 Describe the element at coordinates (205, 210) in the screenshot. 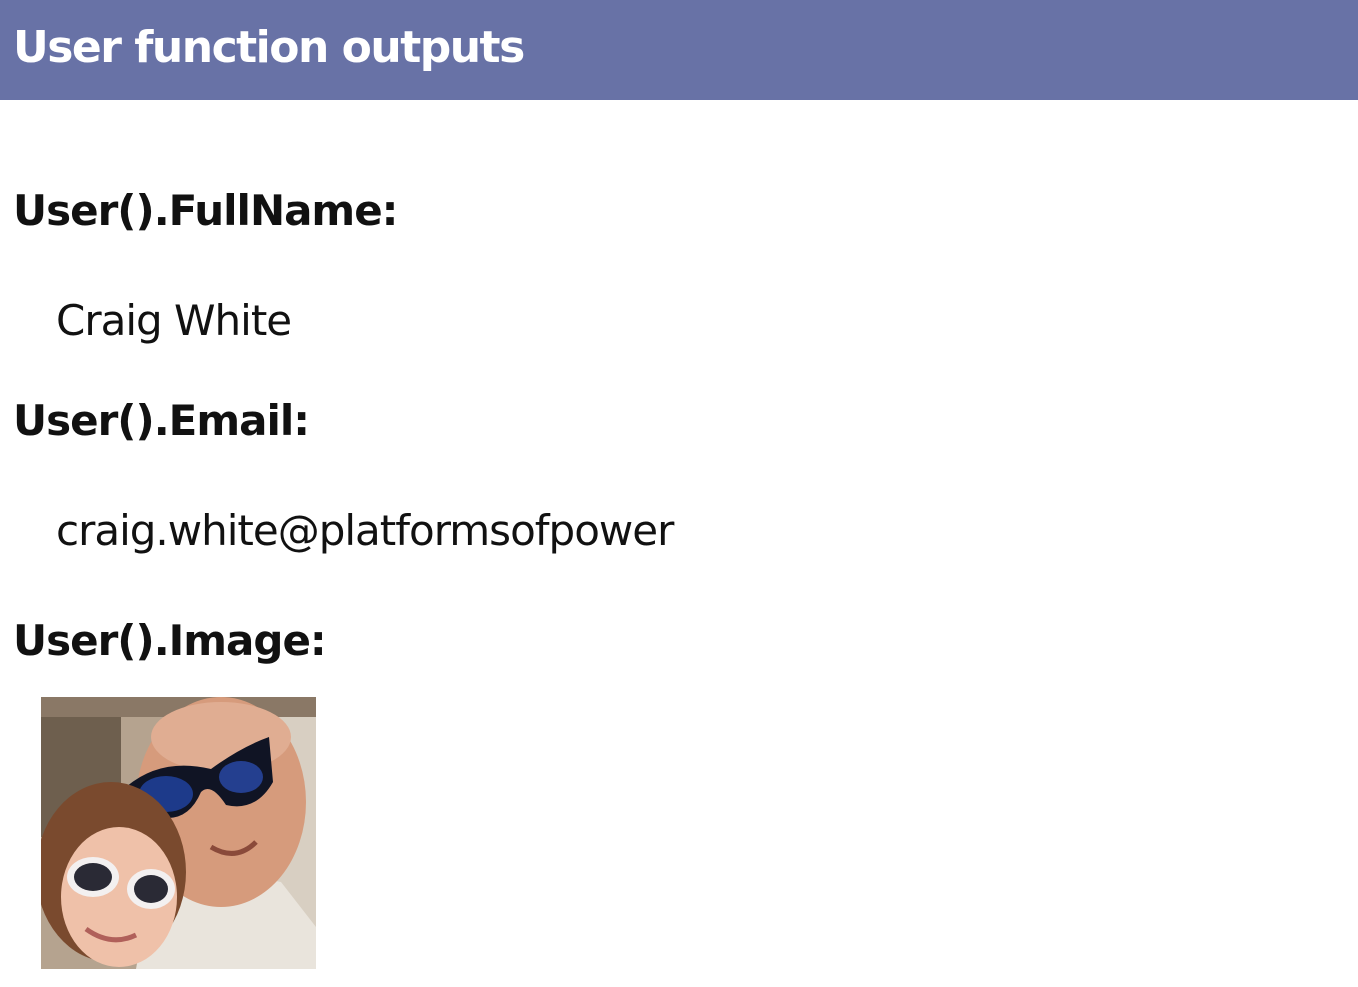

I see `fullname-label: User().FullName:` at that location.